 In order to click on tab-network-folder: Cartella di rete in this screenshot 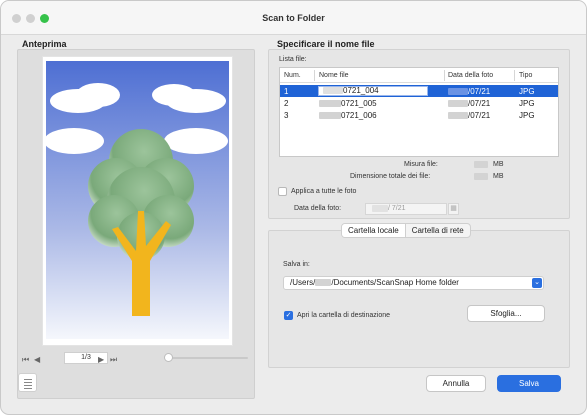, I will do `click(437, 230)`.